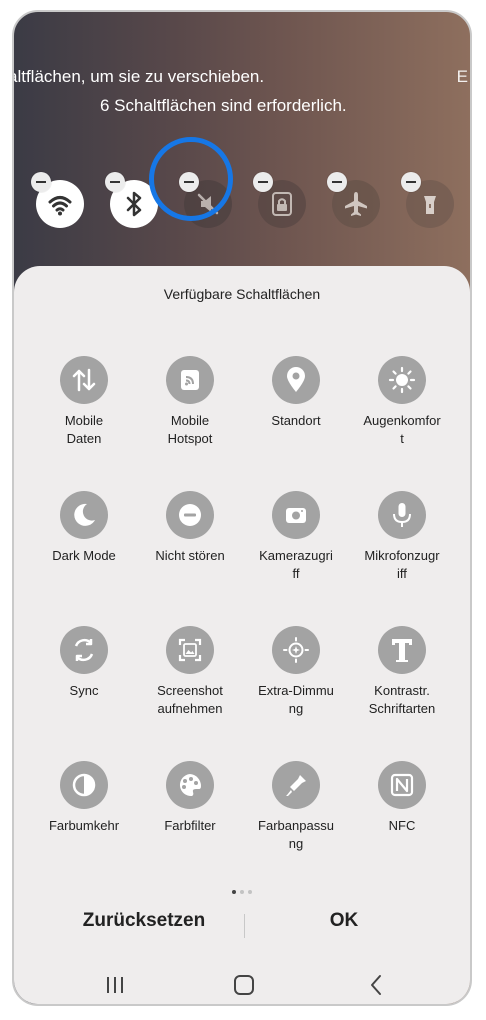 This screenshot has width=486, height=1020. I want to click on recents-icon, so click(115, 985).